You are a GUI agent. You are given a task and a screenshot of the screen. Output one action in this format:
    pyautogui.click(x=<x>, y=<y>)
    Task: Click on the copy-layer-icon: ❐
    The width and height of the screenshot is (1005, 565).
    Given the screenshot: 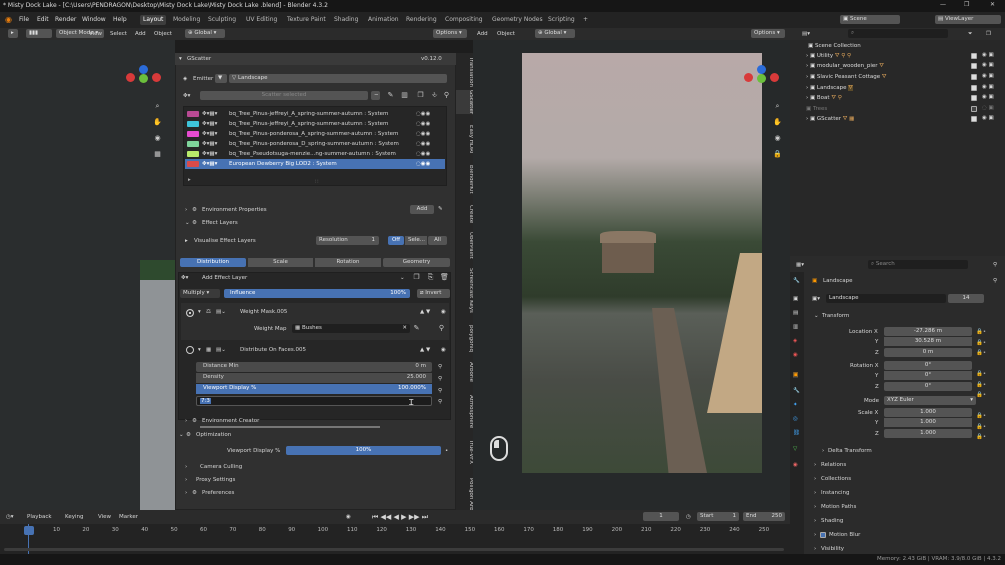 What is the action you would take?
    pyautogui.click(x=416, y=277)
    